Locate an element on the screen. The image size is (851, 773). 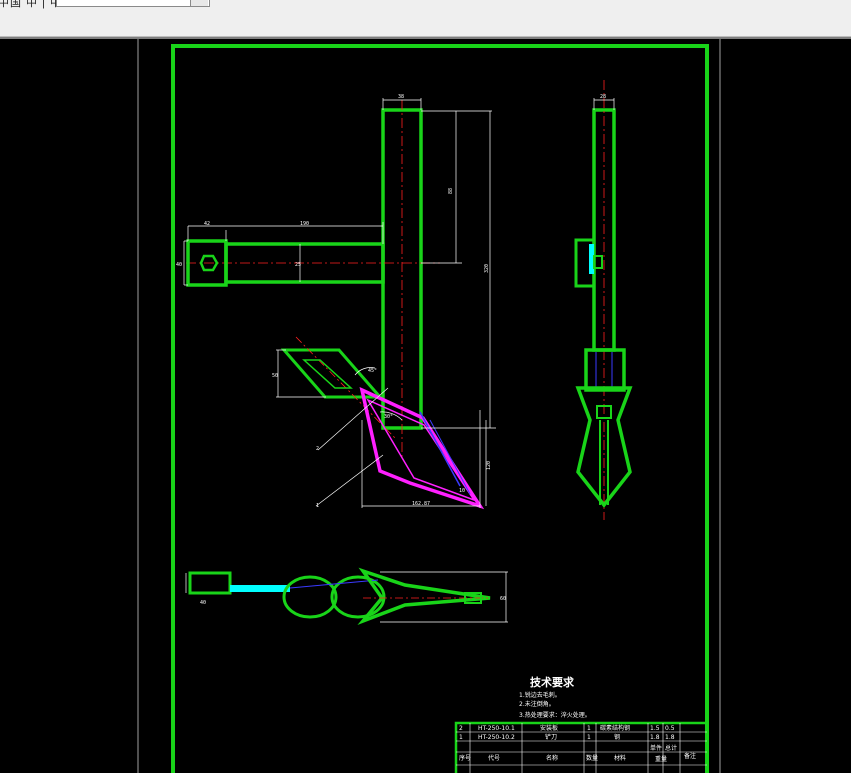
tb-header-unit: 总计 is located at coordinates (671, 748).